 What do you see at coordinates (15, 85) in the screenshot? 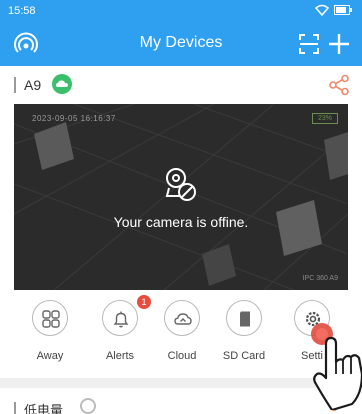
I see `device-divider` at bounding box center [15, 85].